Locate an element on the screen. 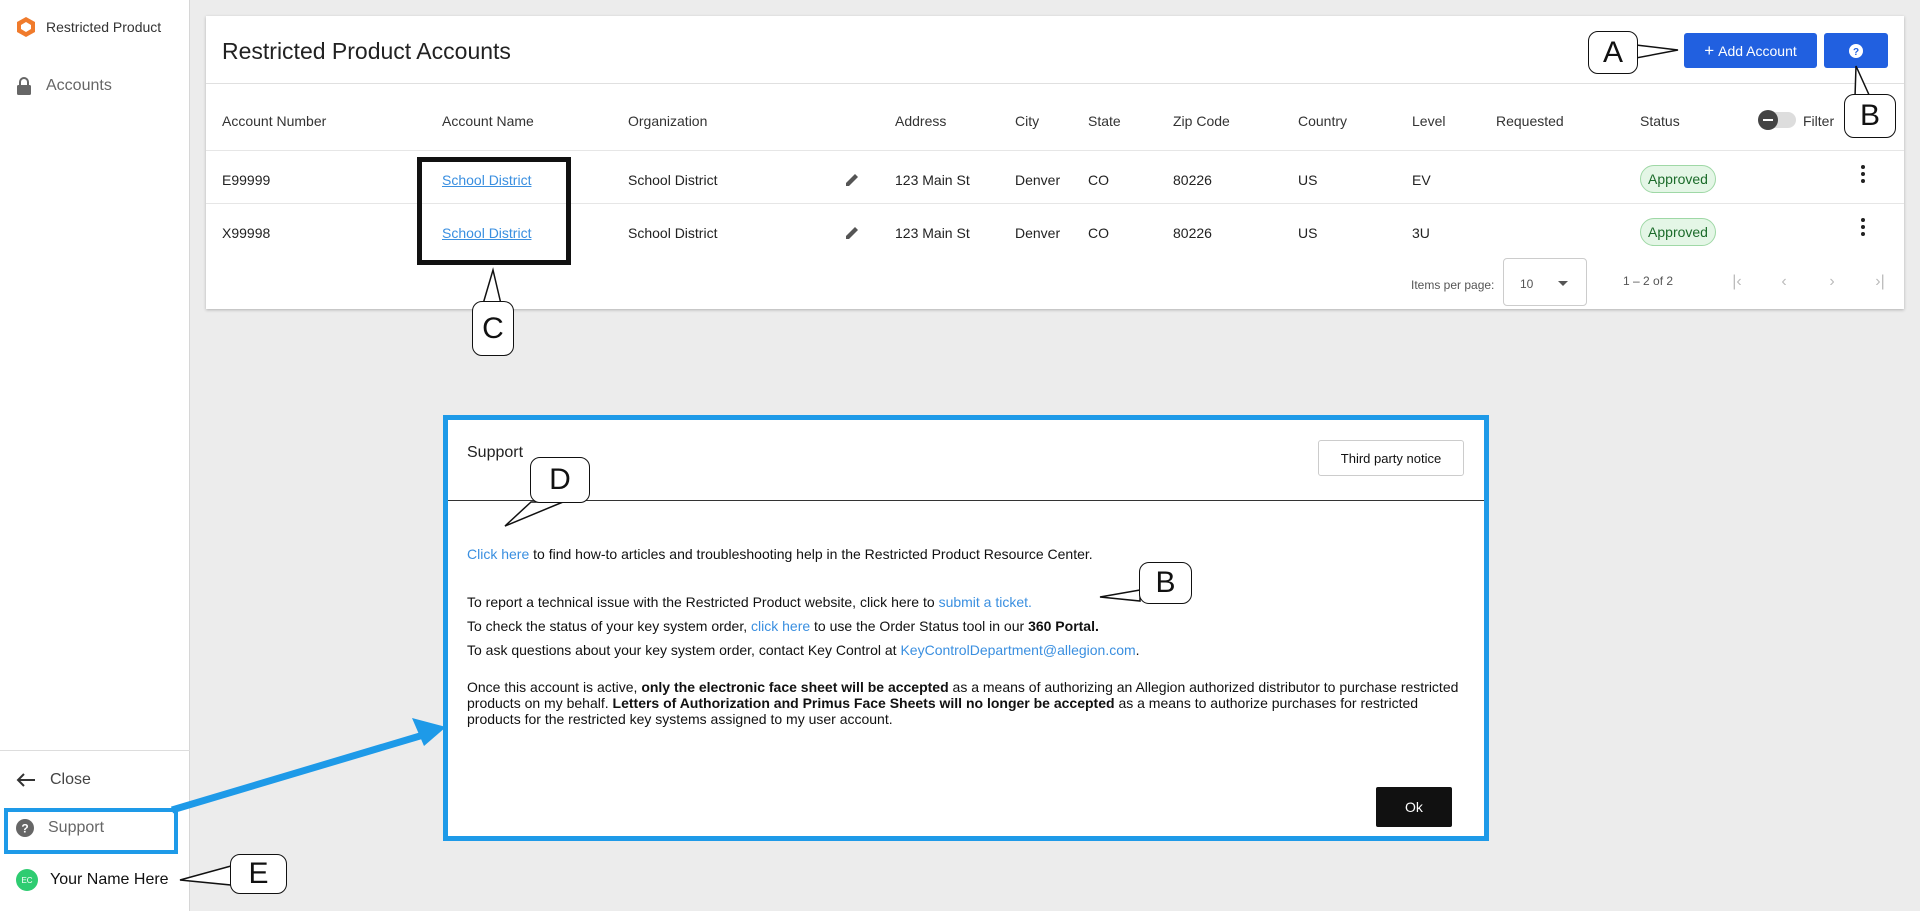  support-arrow-line is located at coordinates (301, 771).